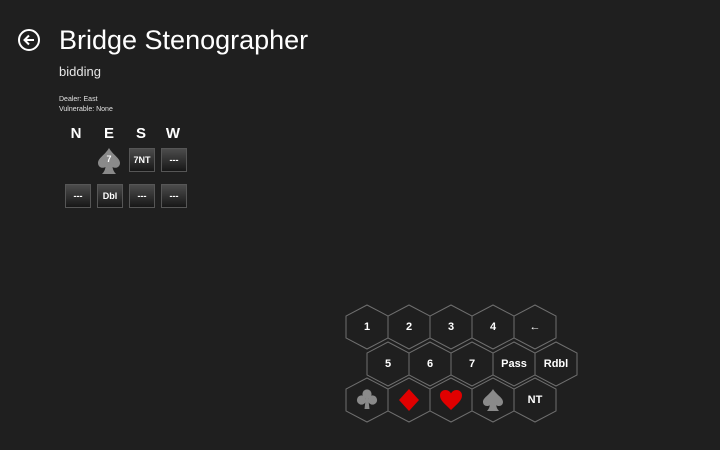 The height and width of the screenshot is (450, 720). I want to click on key-clubs, so click(367, 400).